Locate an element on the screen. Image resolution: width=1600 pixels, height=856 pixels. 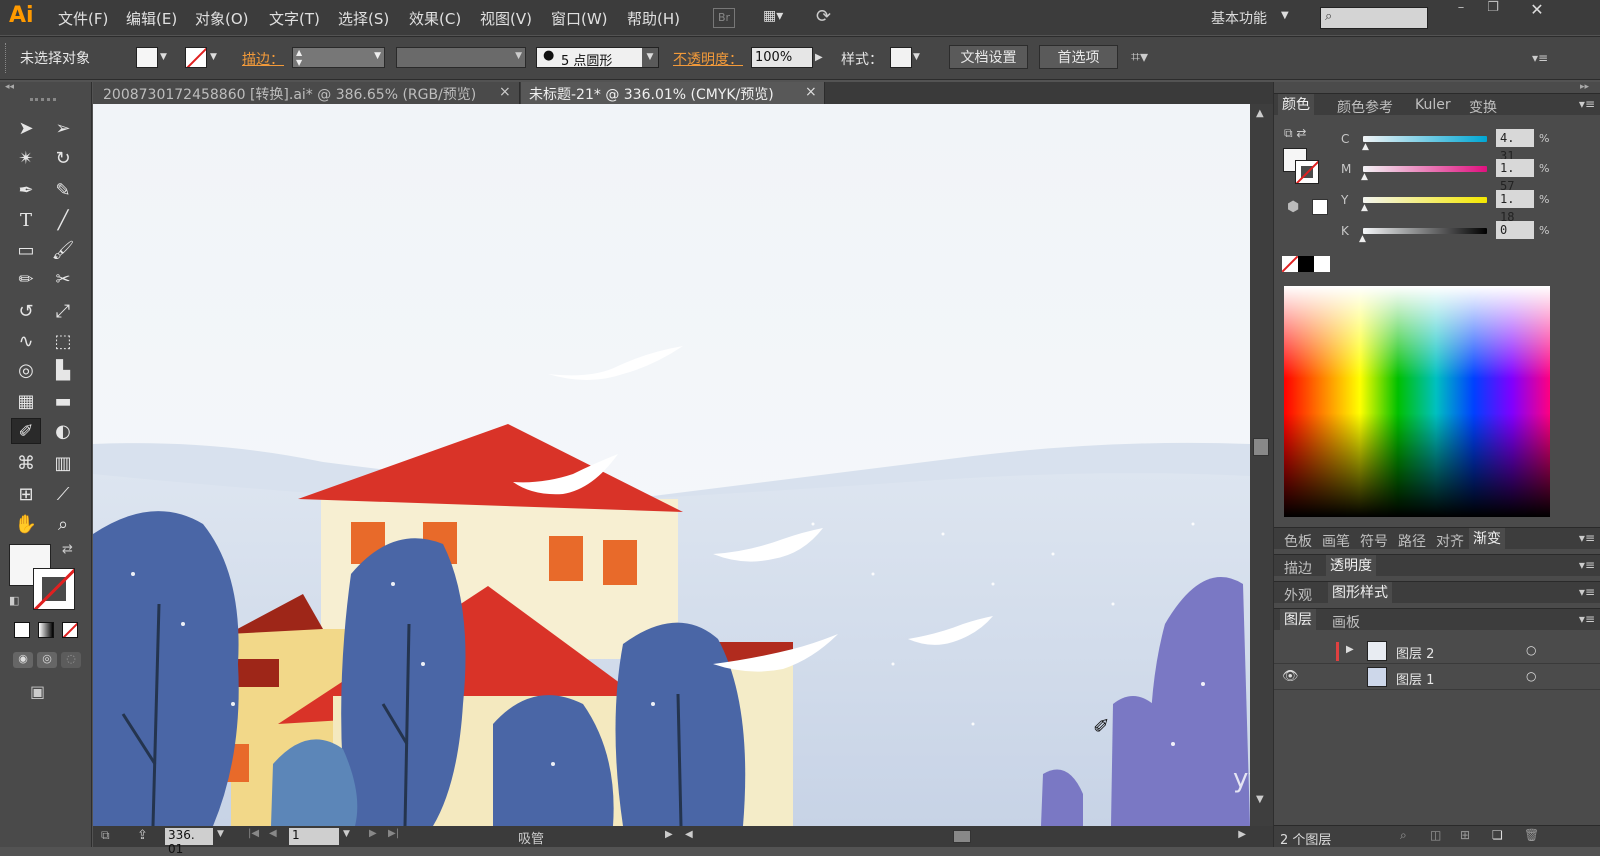
out-of-gamut-icon: ⬢ is located at coordinates (1293, 207).